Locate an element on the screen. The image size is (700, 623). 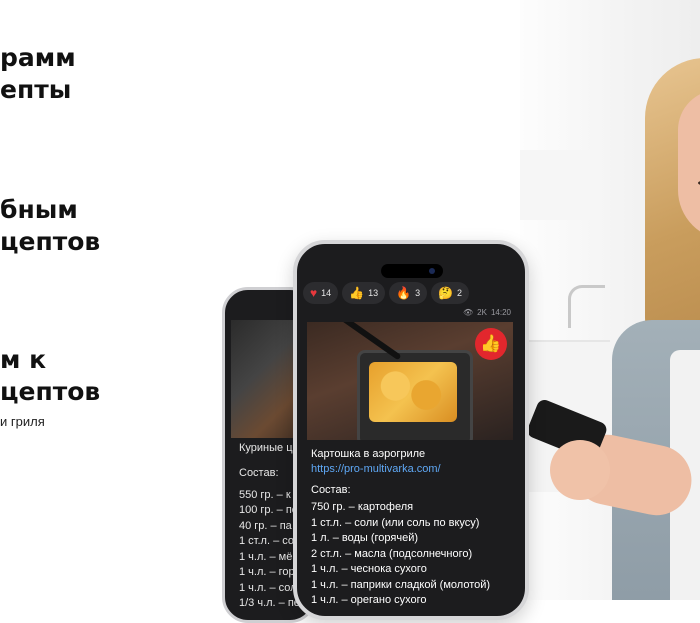
reaction-count: 14 is located at coordinates (326, 293).